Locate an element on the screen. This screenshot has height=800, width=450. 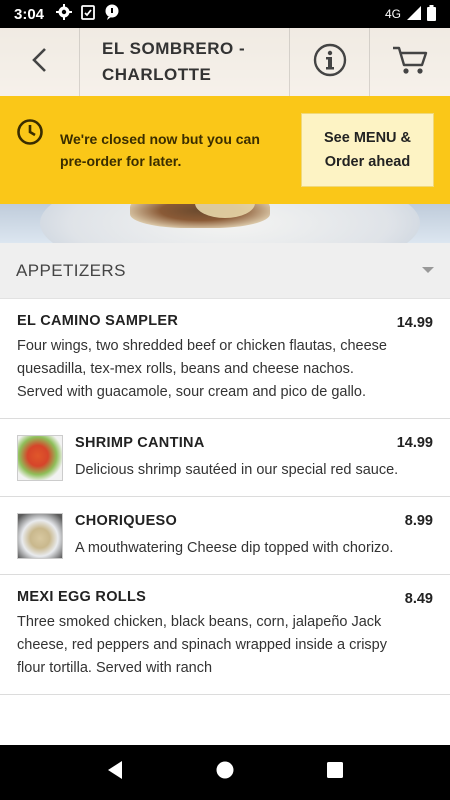
clipboard-check-icon is located at coordinates (88, 14).